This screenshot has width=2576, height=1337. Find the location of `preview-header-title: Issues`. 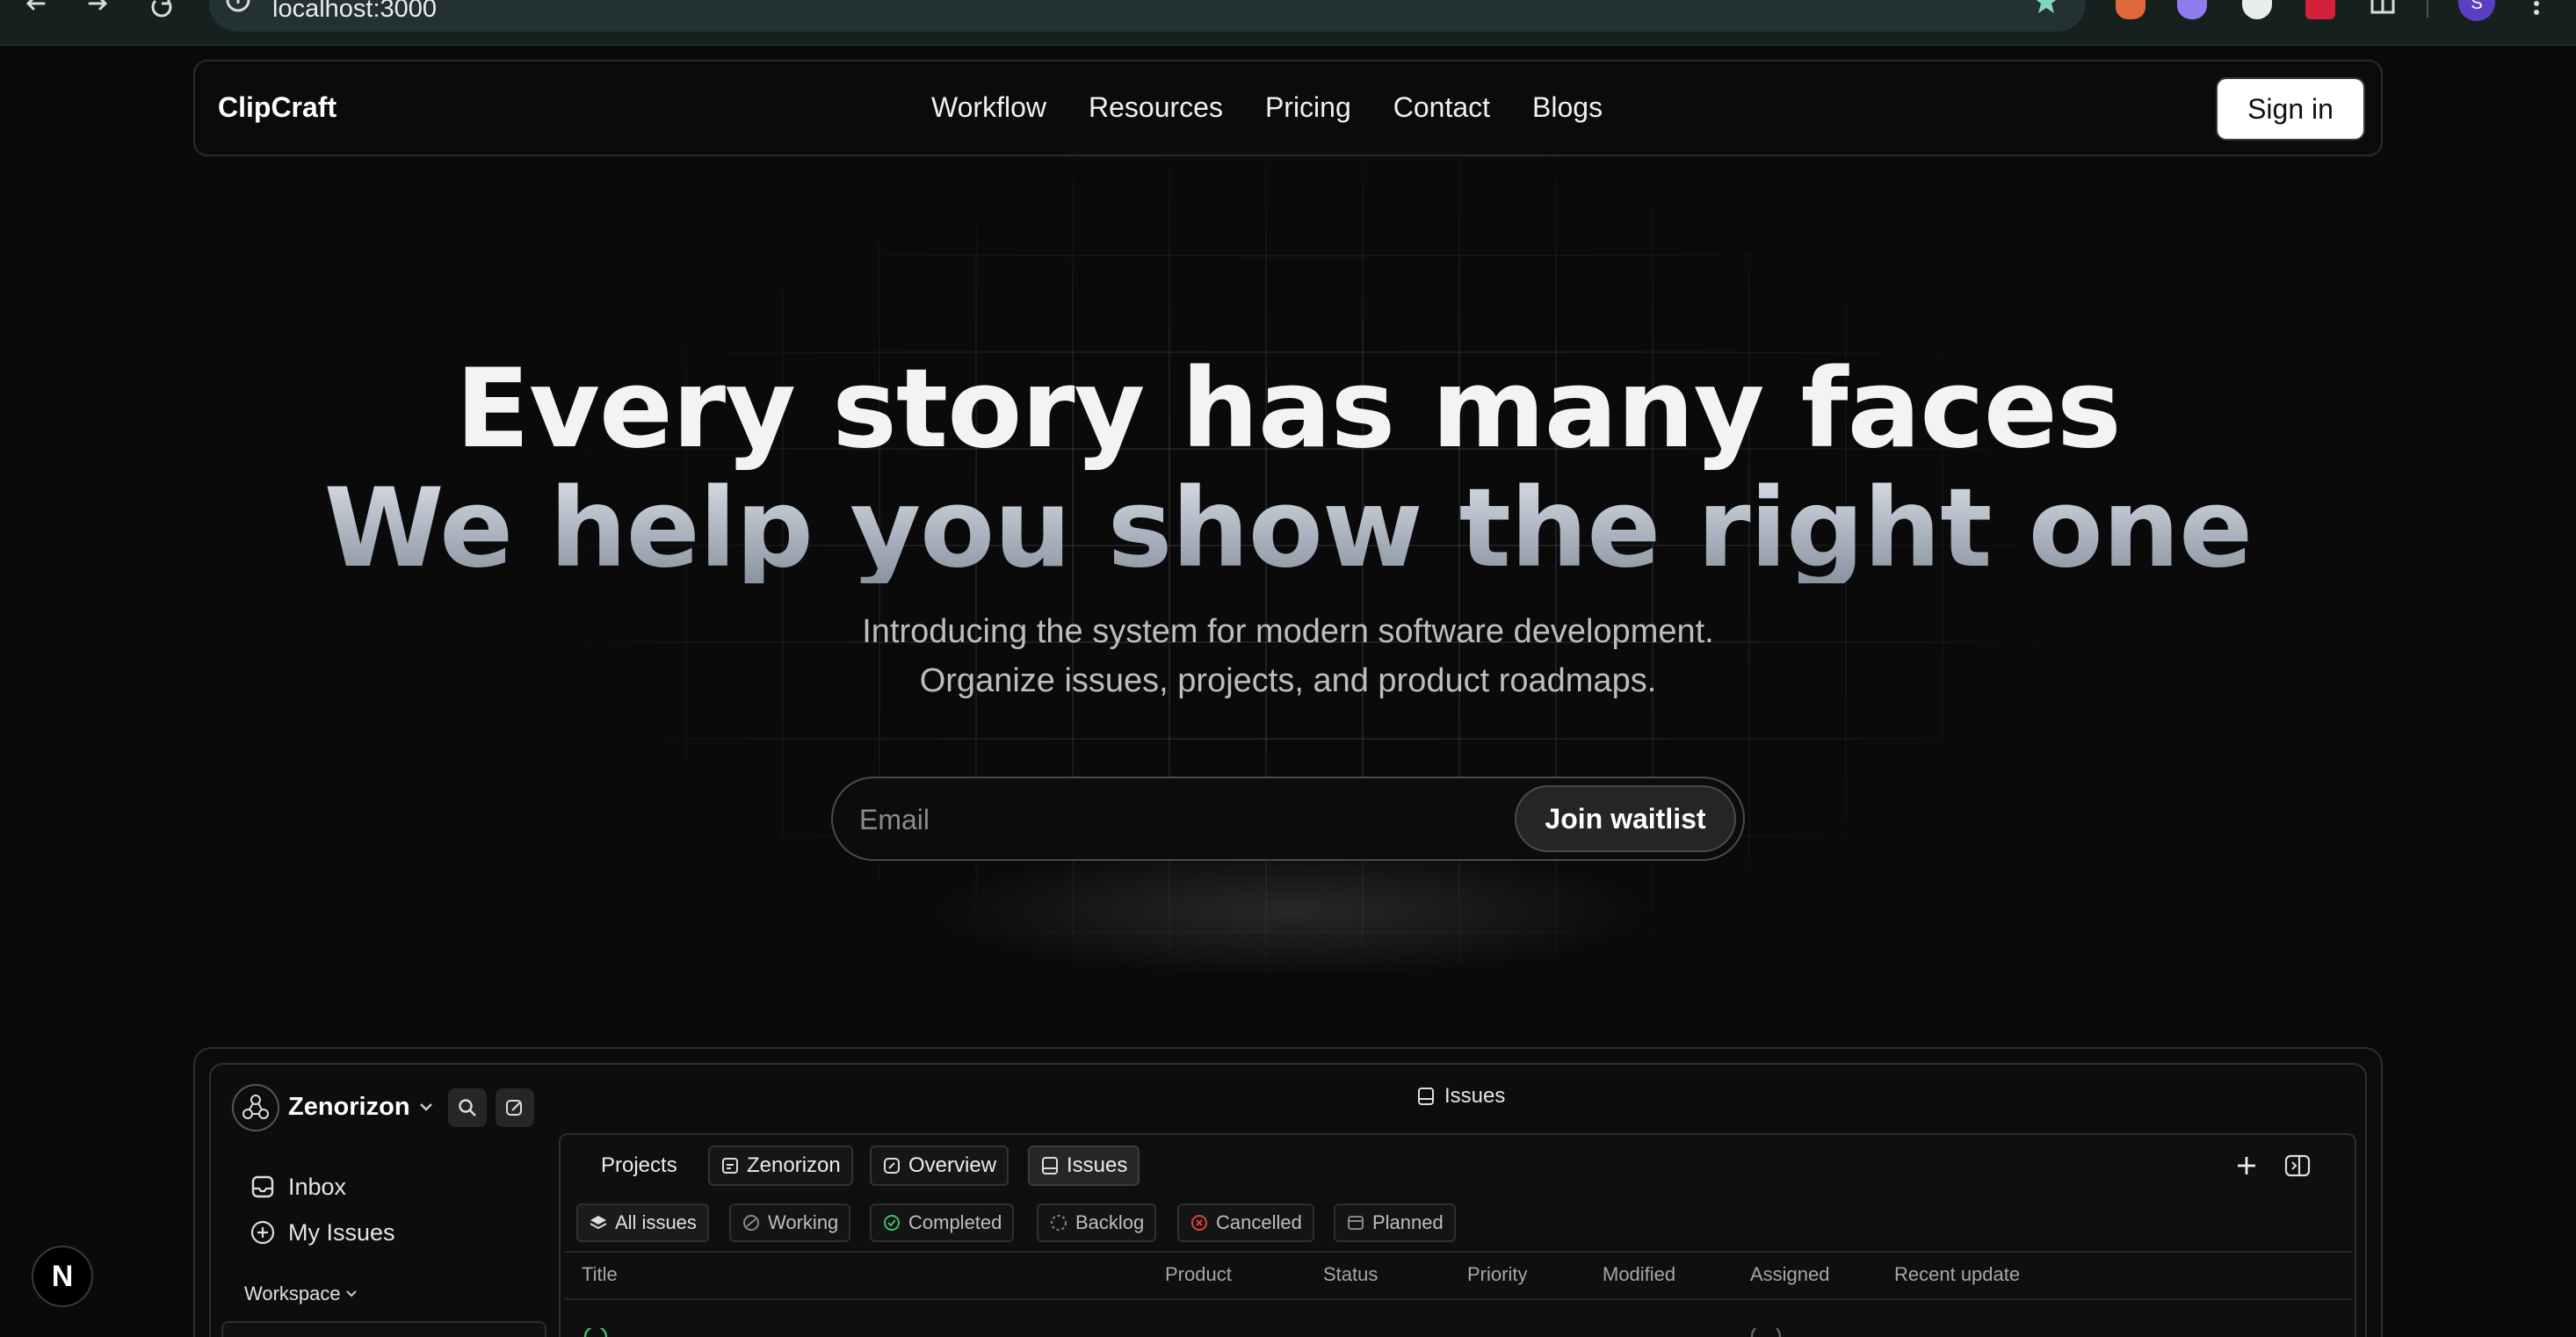

preview-header-title: Issues is located at coordinates (1460, 1096).